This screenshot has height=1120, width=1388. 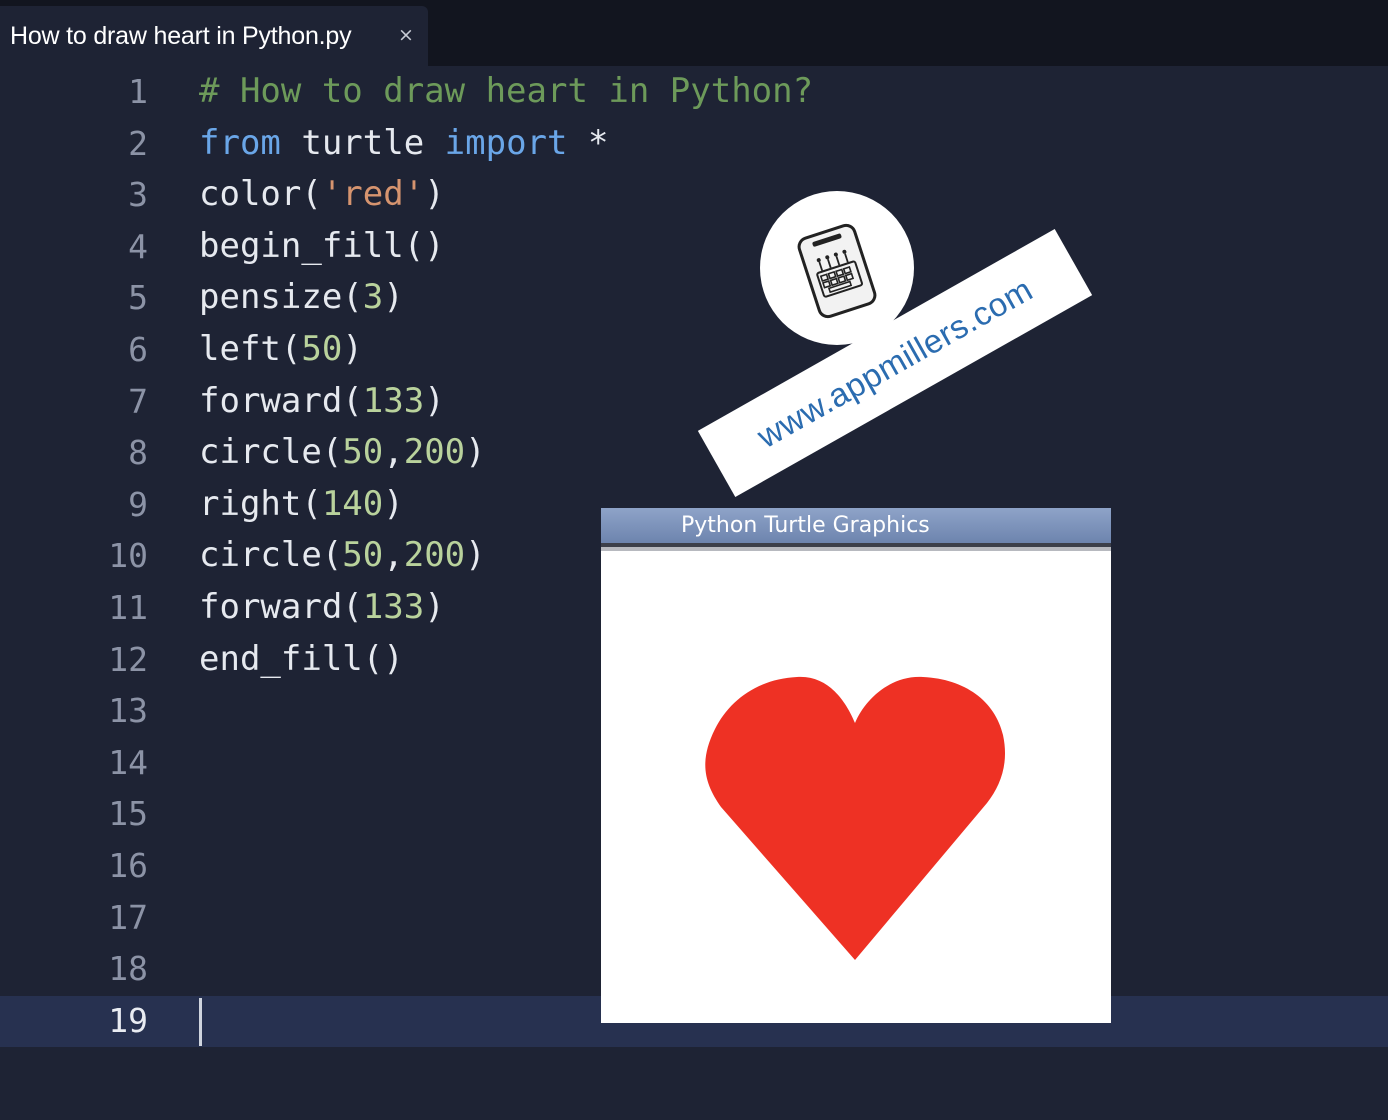 I want to click on code-line: 6 left(50), so click(x=694, y=349).